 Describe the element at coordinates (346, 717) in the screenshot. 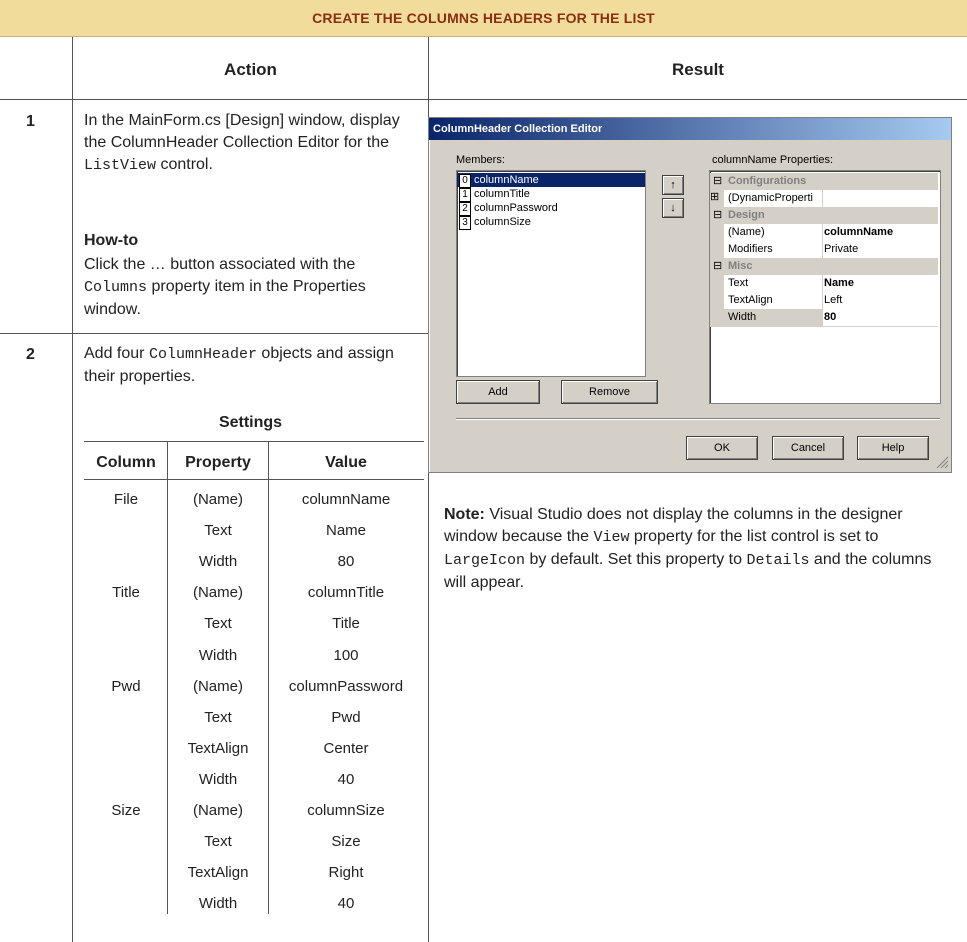

I see `settings-value-cell: Pwd` at that location.